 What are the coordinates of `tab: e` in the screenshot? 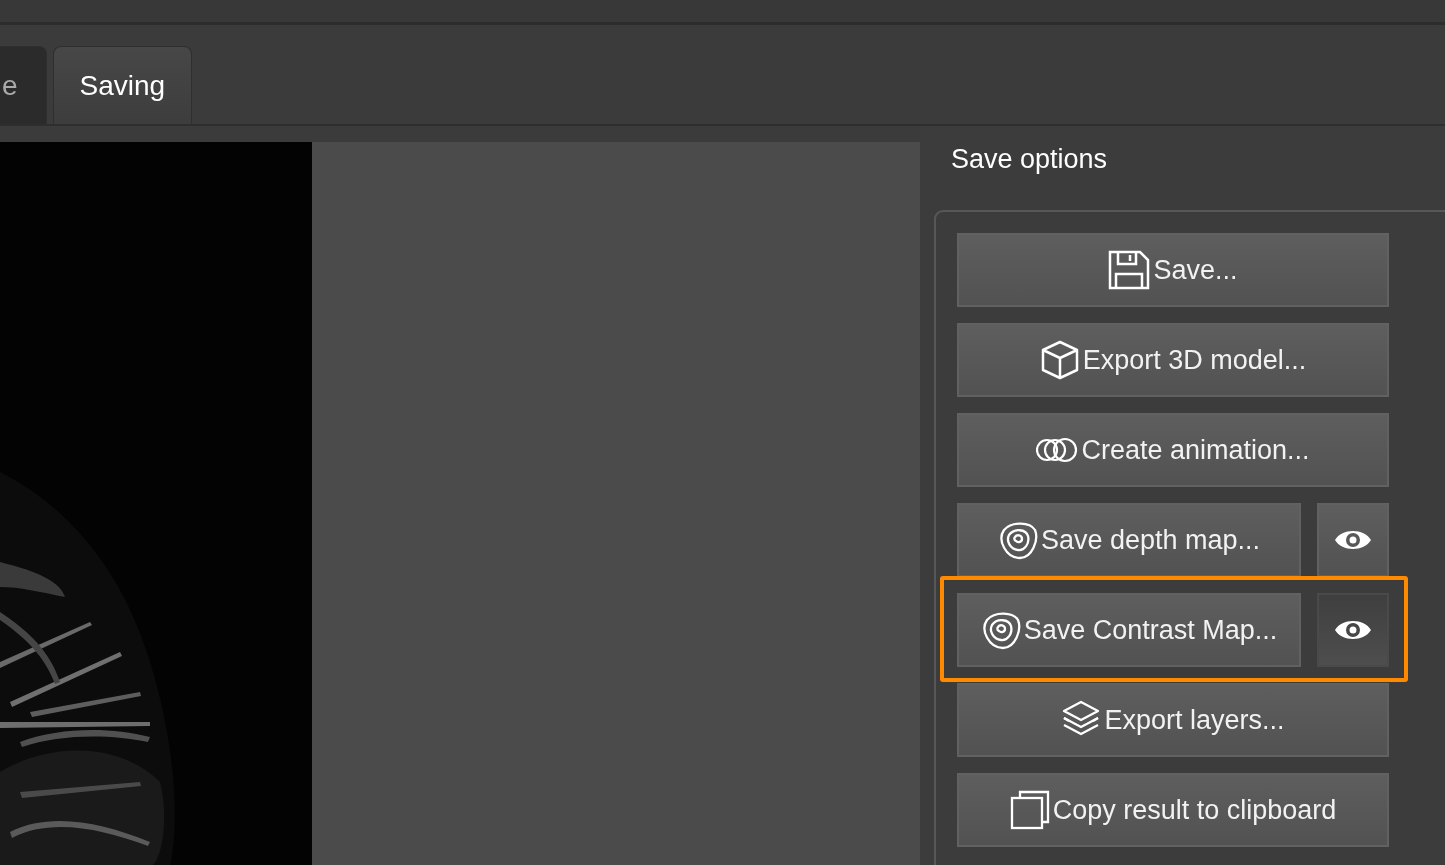 It's located at (23, 85).